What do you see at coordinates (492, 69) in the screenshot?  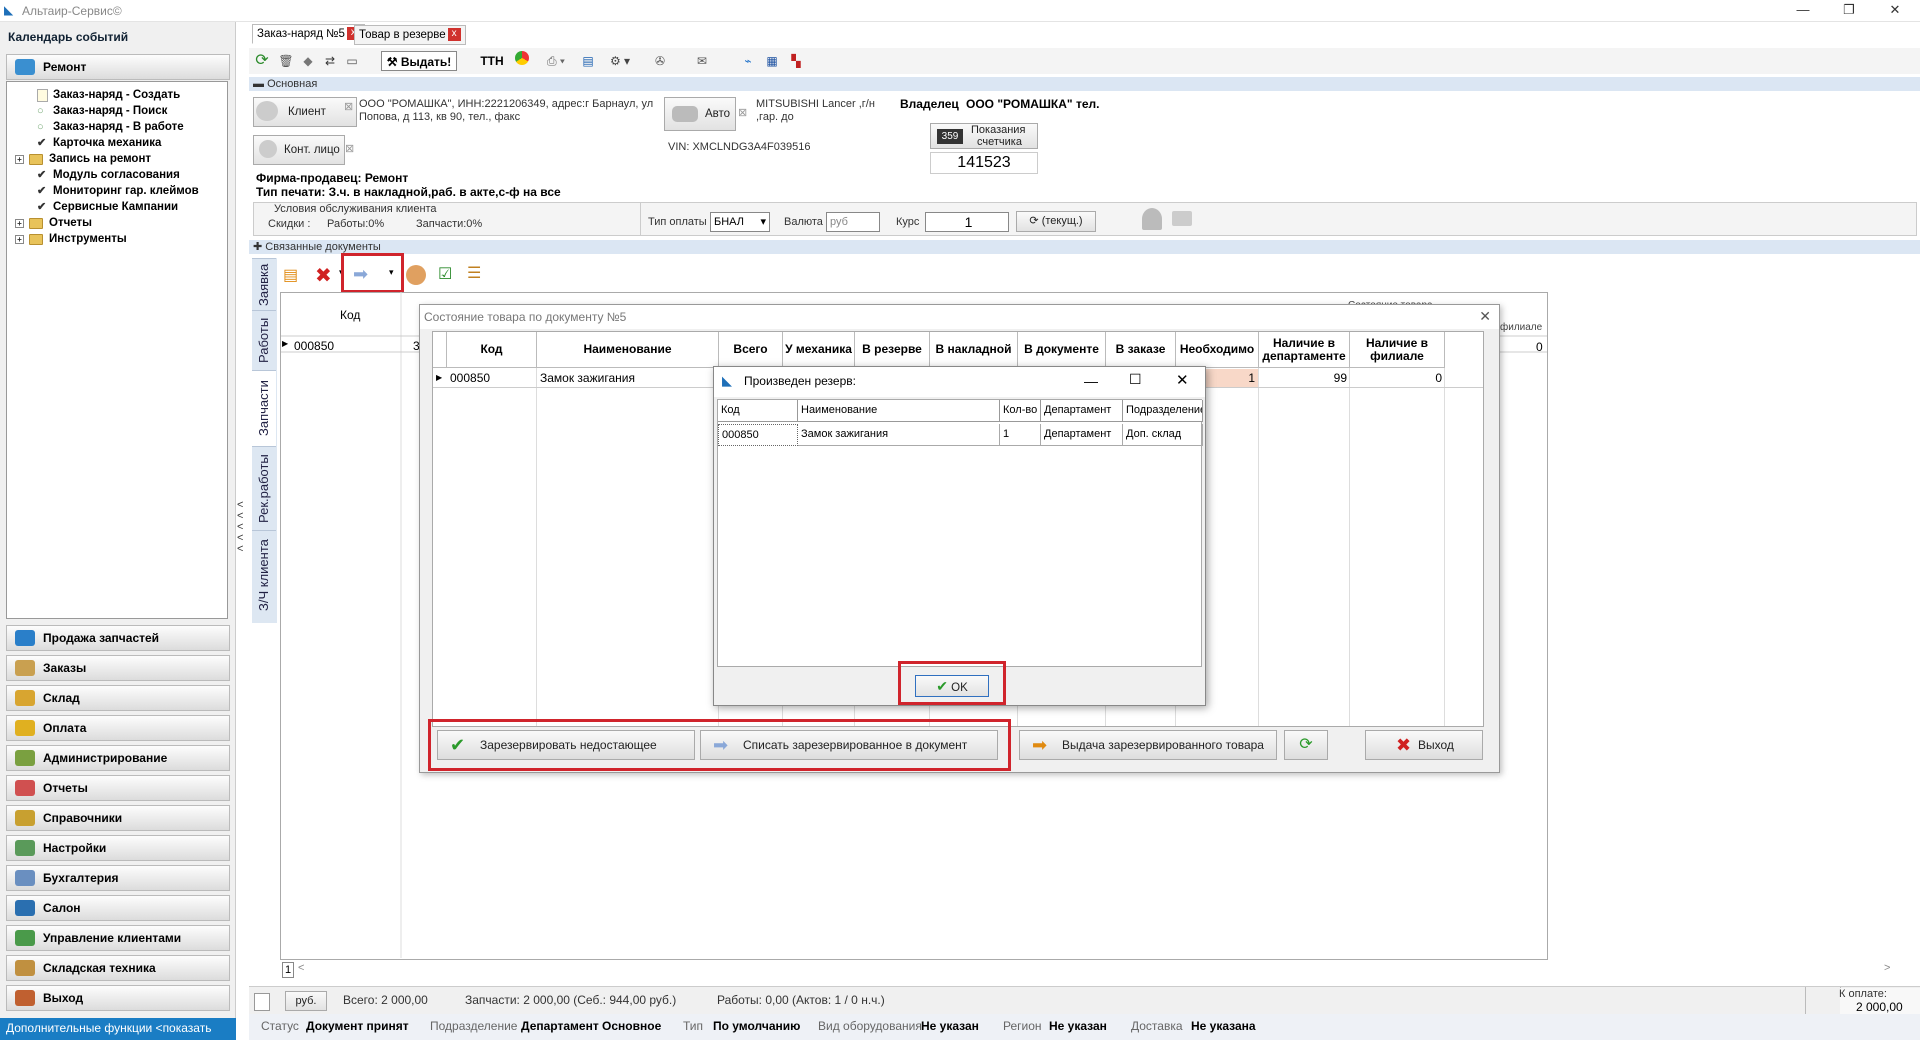 I see `tth-button: ТТН ▾` at bounding box center [492, 69].